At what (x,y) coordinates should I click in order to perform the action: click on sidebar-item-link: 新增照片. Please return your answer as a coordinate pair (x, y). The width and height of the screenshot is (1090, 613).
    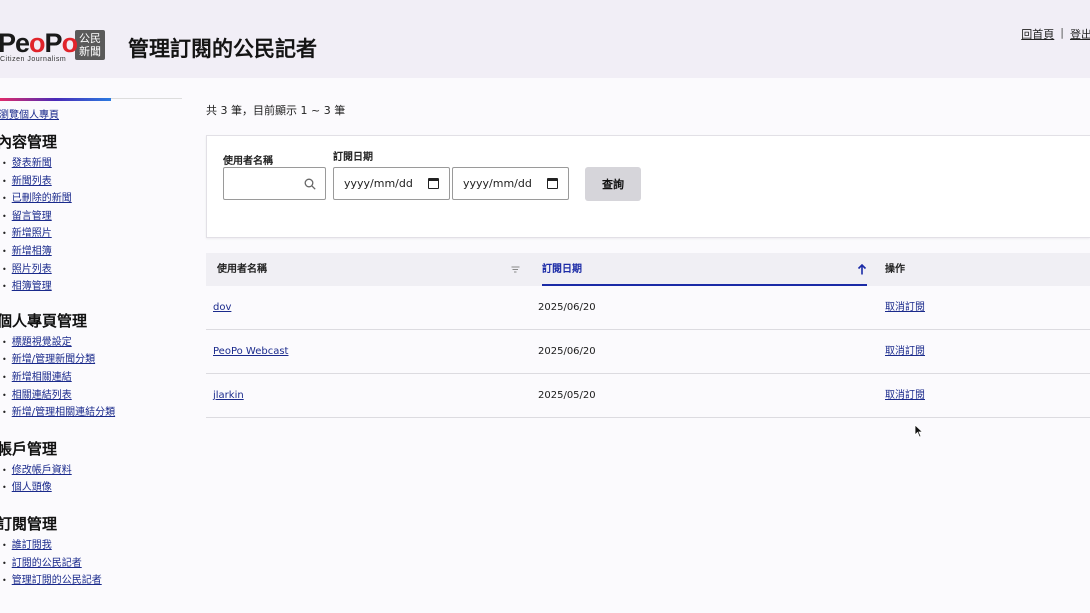
    Looking at the image, I should click on (32, 233).